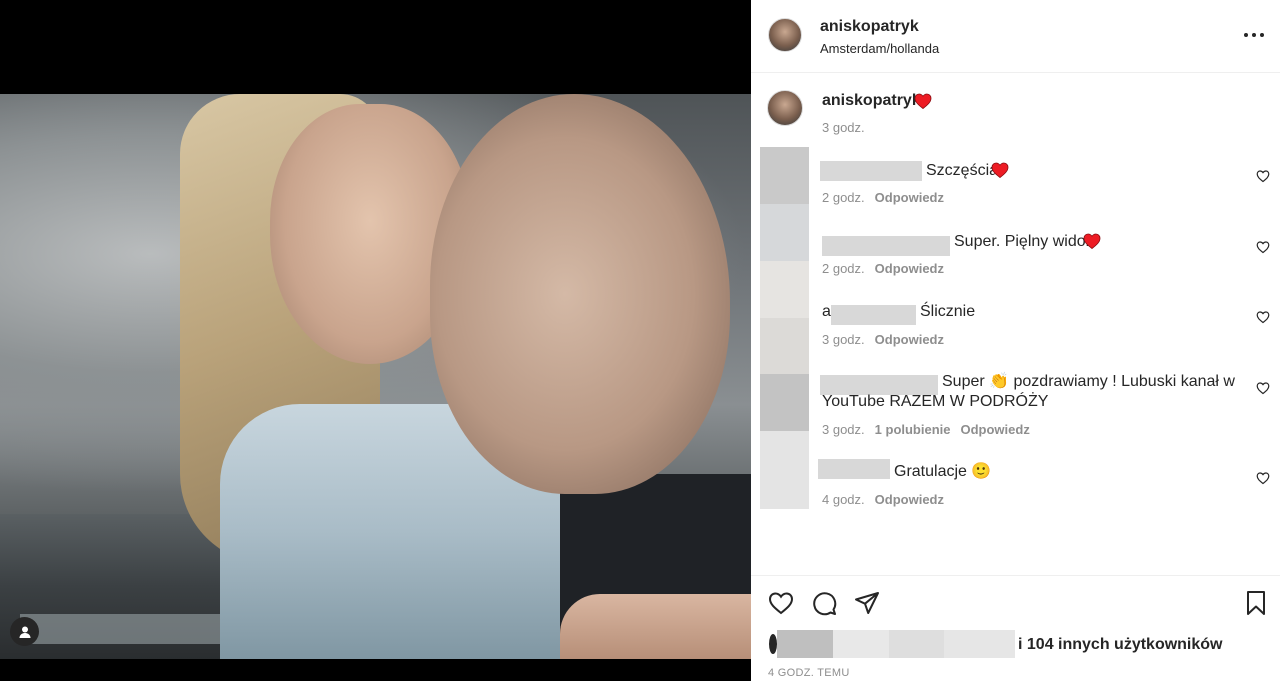  Describe the element at coordinates (962, 170) in the screenshot. I see `comment-text: Szczęścia` at that location.